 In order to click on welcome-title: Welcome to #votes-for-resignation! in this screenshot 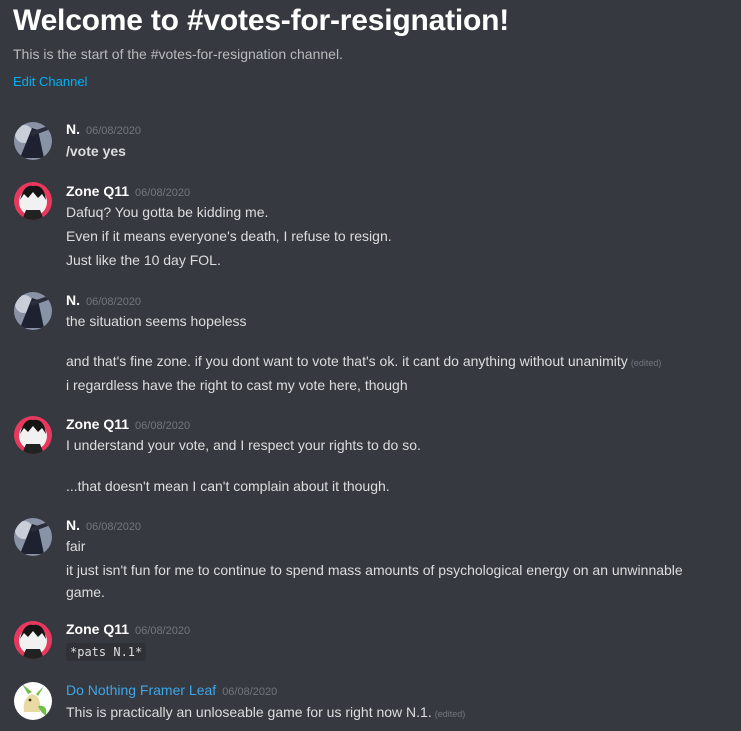, I will do `click(261, 20)`.